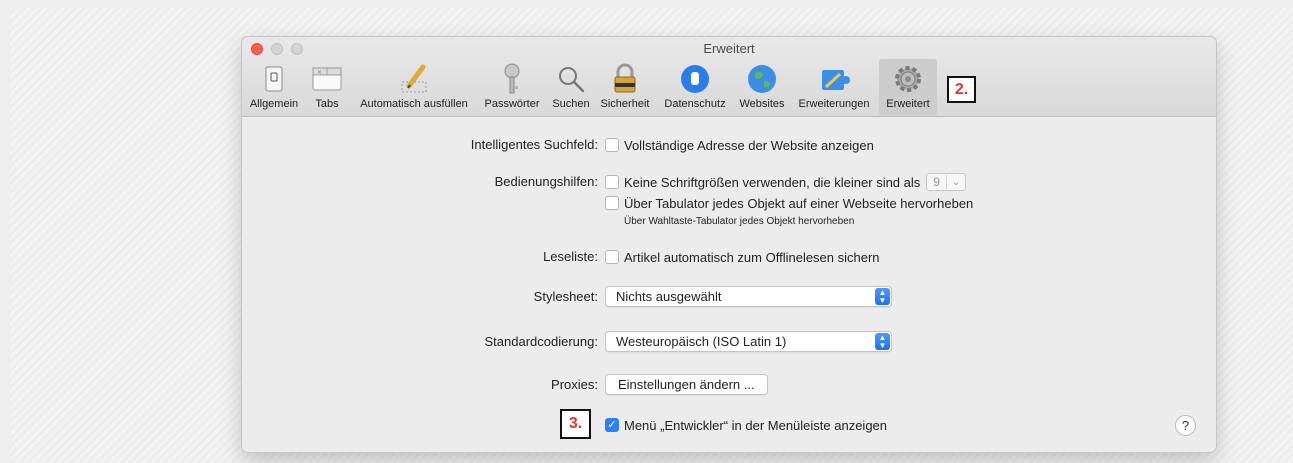 Image resolution: width=1293 pixels, height=463 pixels. Describe the element at coordinates (701, 341) in the screenshot. I see `encoding-value: Westeuropäisch (ISO Latin 1)` at that location.